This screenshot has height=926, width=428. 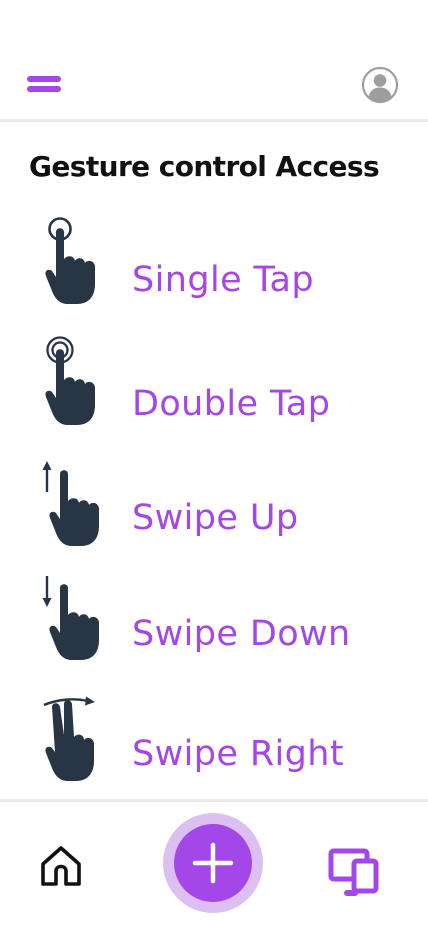 I want to click on plus-icon, so click(x=213, y=863).